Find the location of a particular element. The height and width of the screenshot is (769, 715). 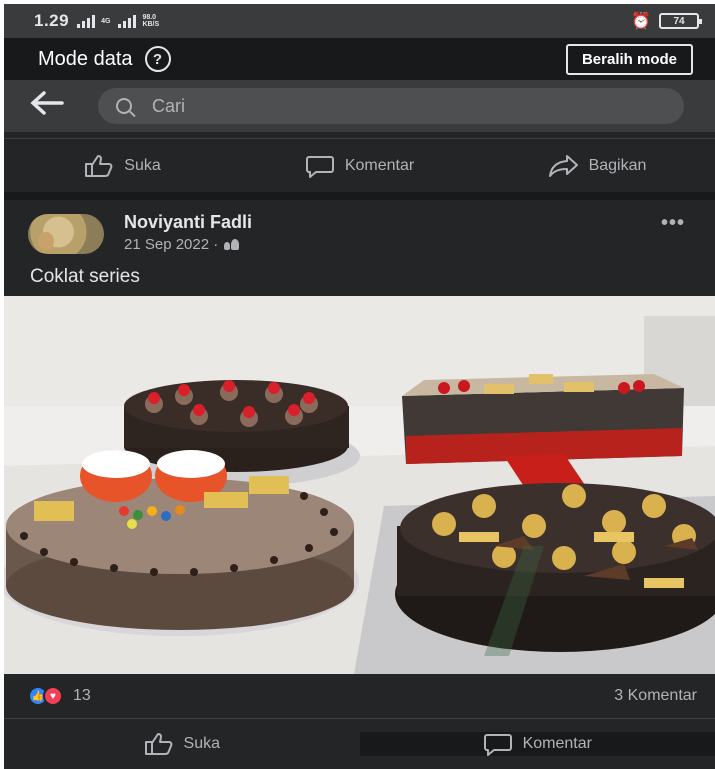

post-date: 21 Sep 2022 · is located at coordinates (171, 244).